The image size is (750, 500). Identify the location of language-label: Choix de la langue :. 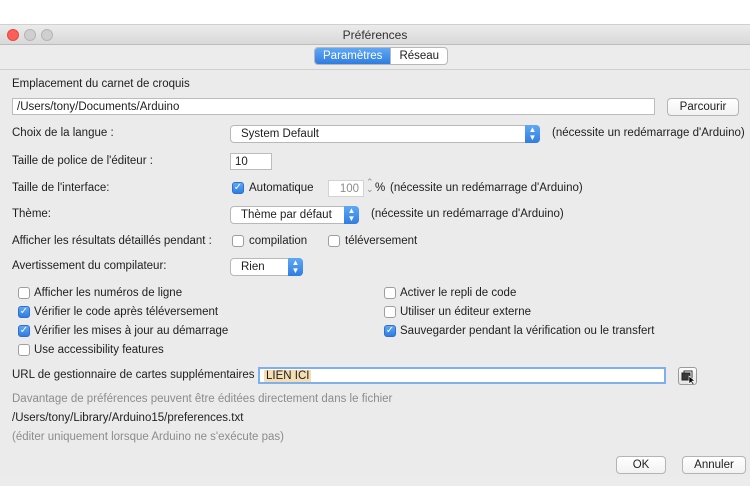
(63, 133).